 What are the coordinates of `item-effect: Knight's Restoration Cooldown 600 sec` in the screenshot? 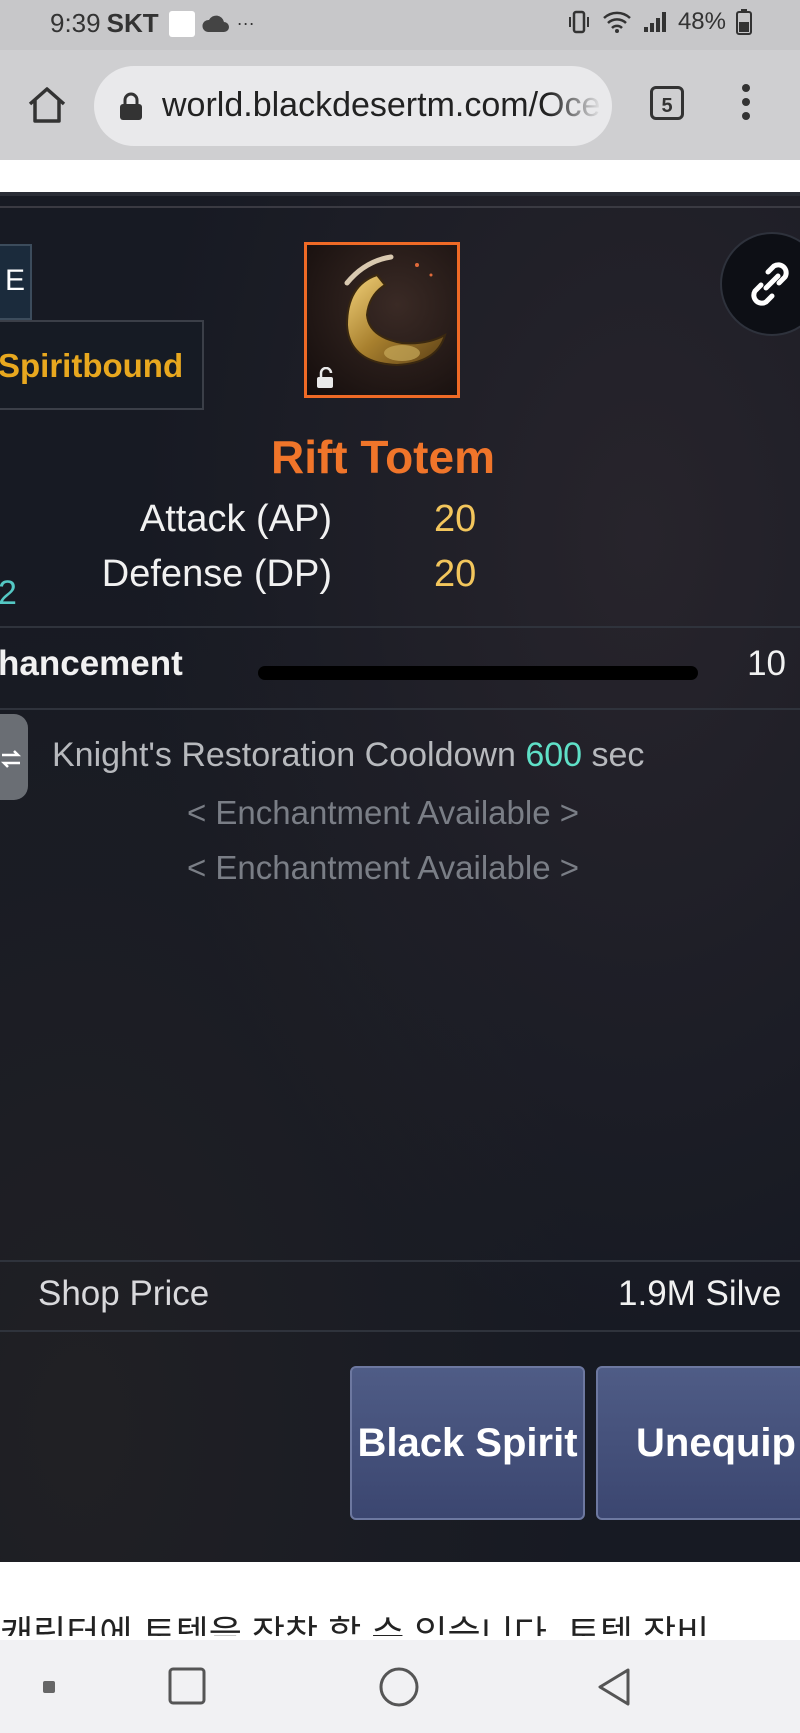 It's located at (348, 755).